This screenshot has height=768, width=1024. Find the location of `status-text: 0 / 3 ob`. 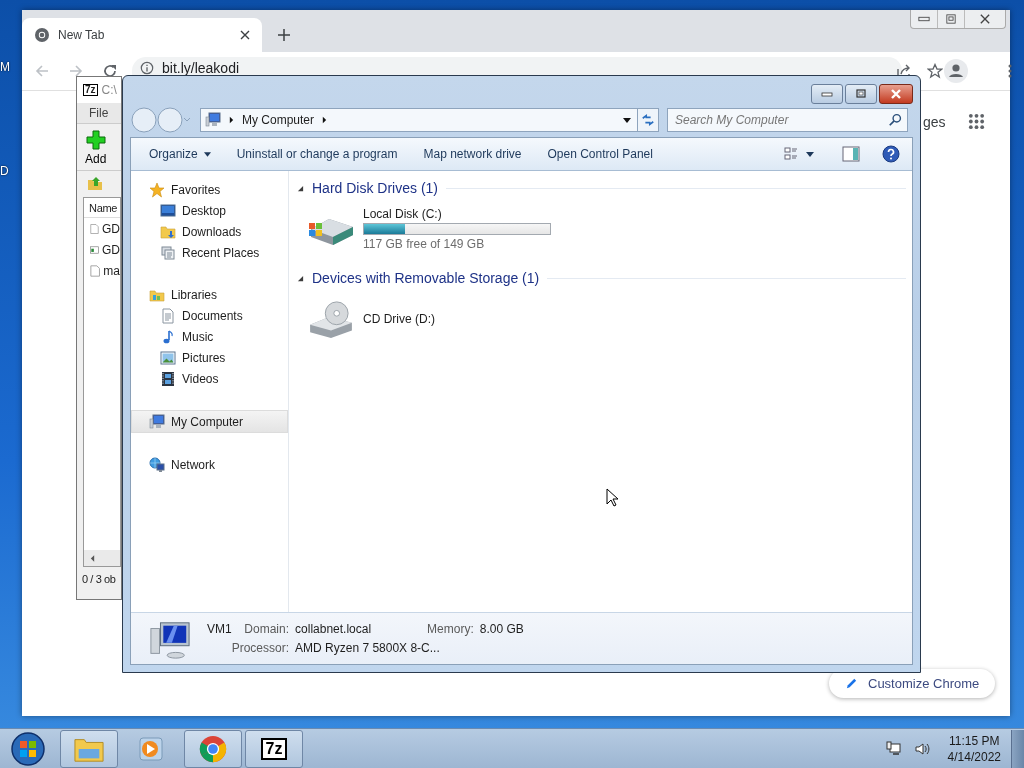

status-text: 0 / 3 ob is located at coordinates (99, 578).